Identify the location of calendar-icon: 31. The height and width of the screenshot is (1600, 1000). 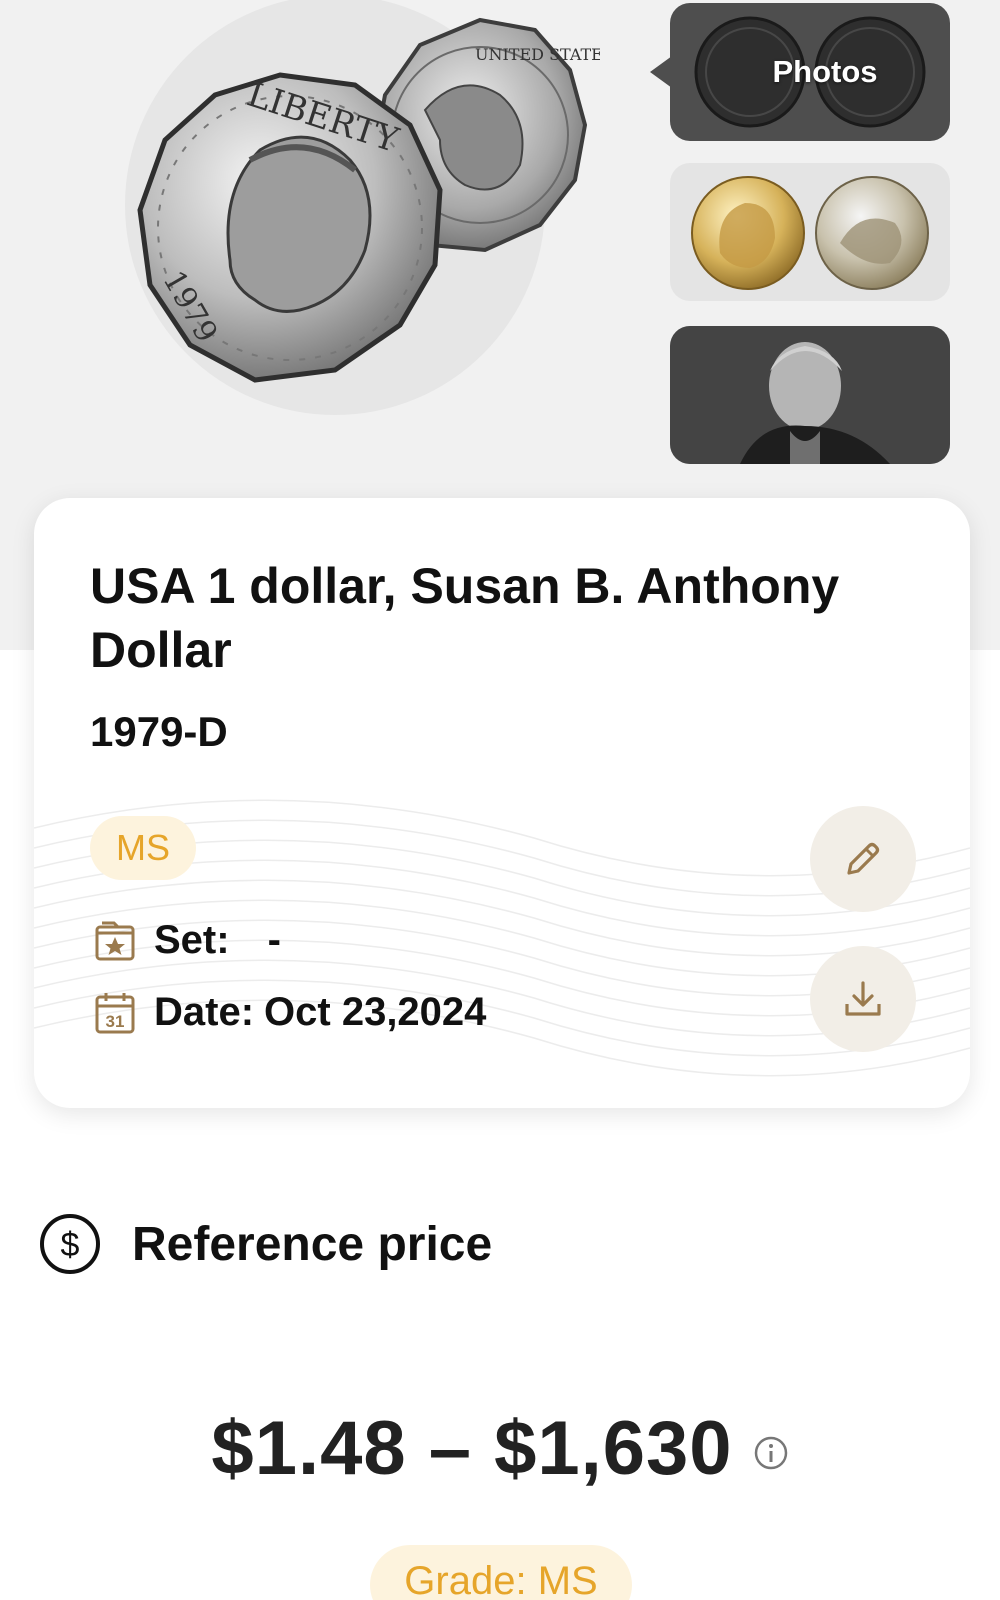
(115, 1012).